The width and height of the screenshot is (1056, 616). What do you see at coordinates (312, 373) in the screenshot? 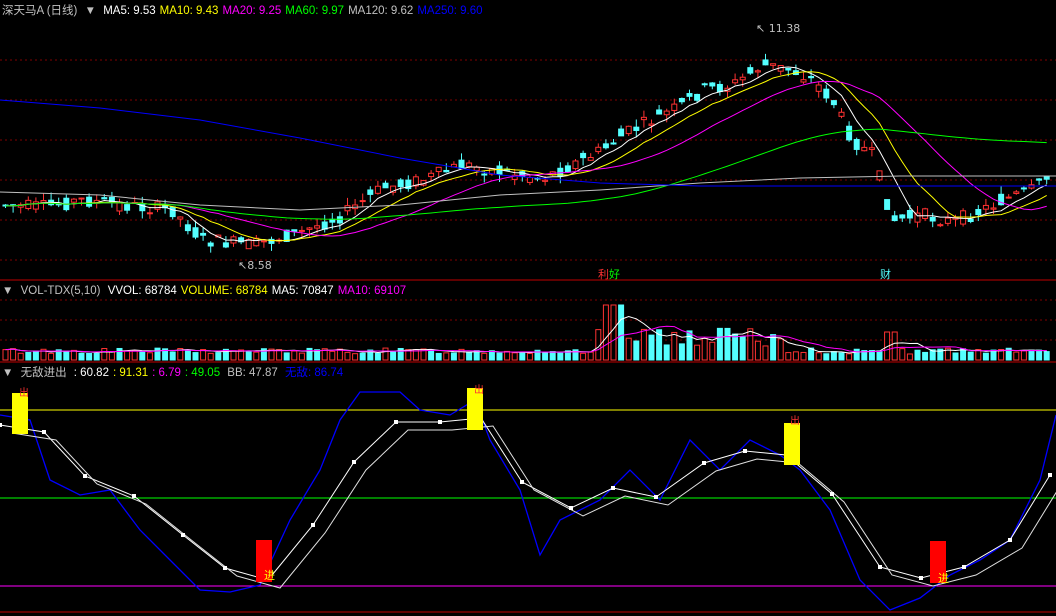
I see `legend-item: 无敌: 86.74` at bounding box center [312, 373].